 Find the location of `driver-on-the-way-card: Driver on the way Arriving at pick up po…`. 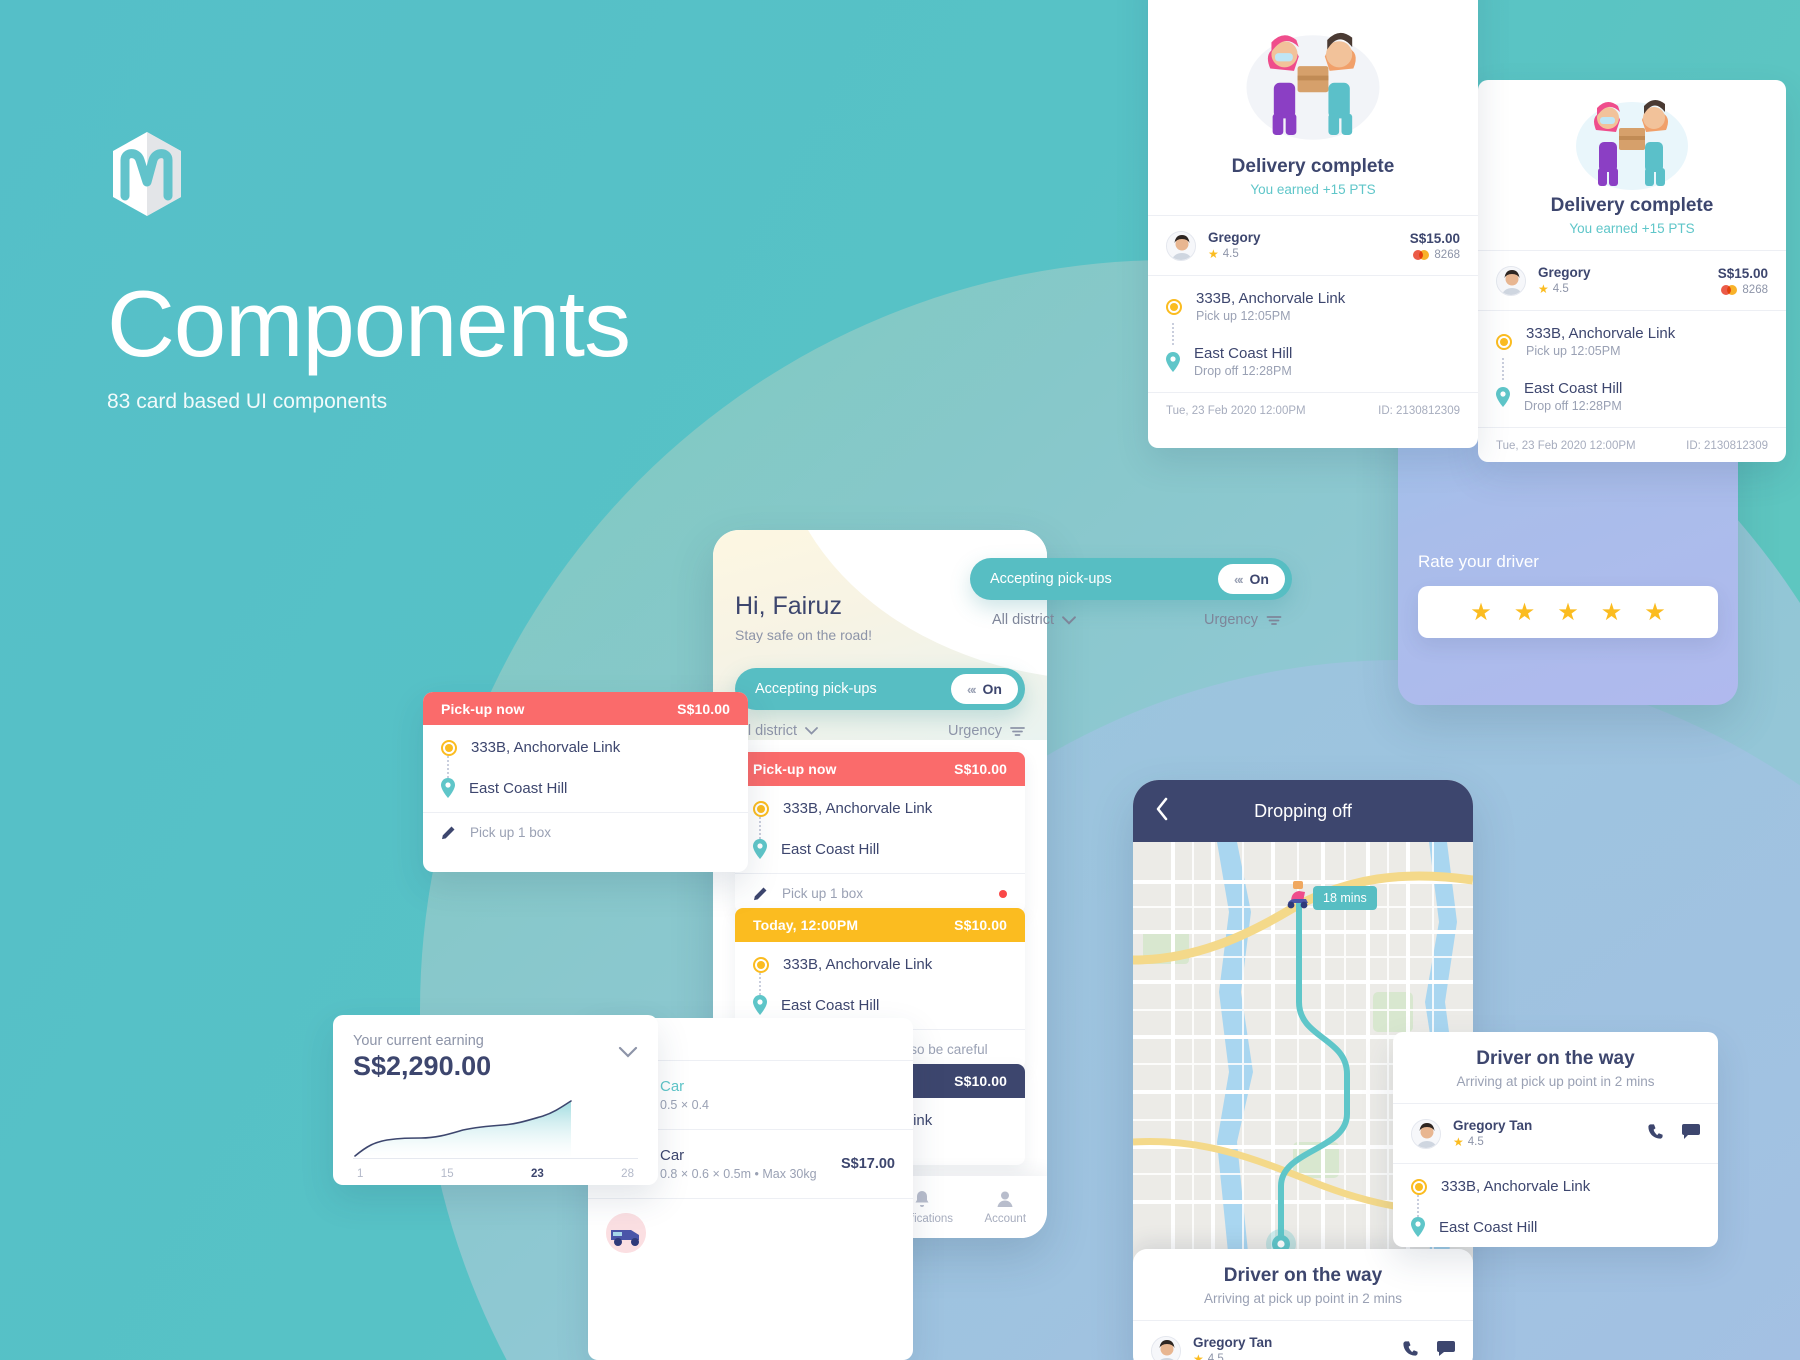

driver-on-the-way-card: Driver on the way Arriving at pick up po… is located at coordinates (1555, 1139).